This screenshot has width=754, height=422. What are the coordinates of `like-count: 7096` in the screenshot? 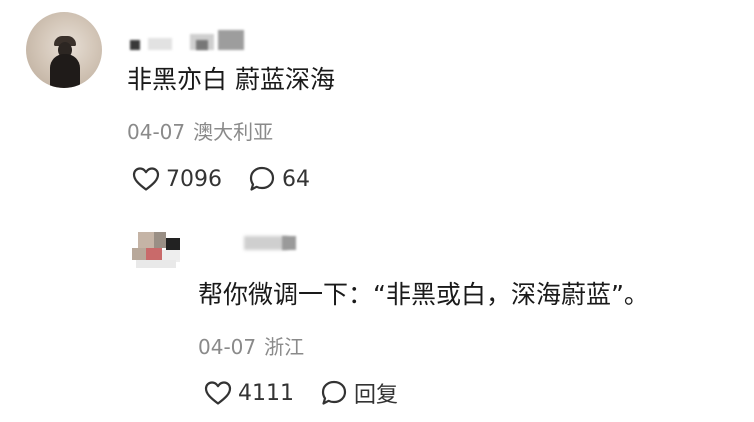 It's located at (194, 179).